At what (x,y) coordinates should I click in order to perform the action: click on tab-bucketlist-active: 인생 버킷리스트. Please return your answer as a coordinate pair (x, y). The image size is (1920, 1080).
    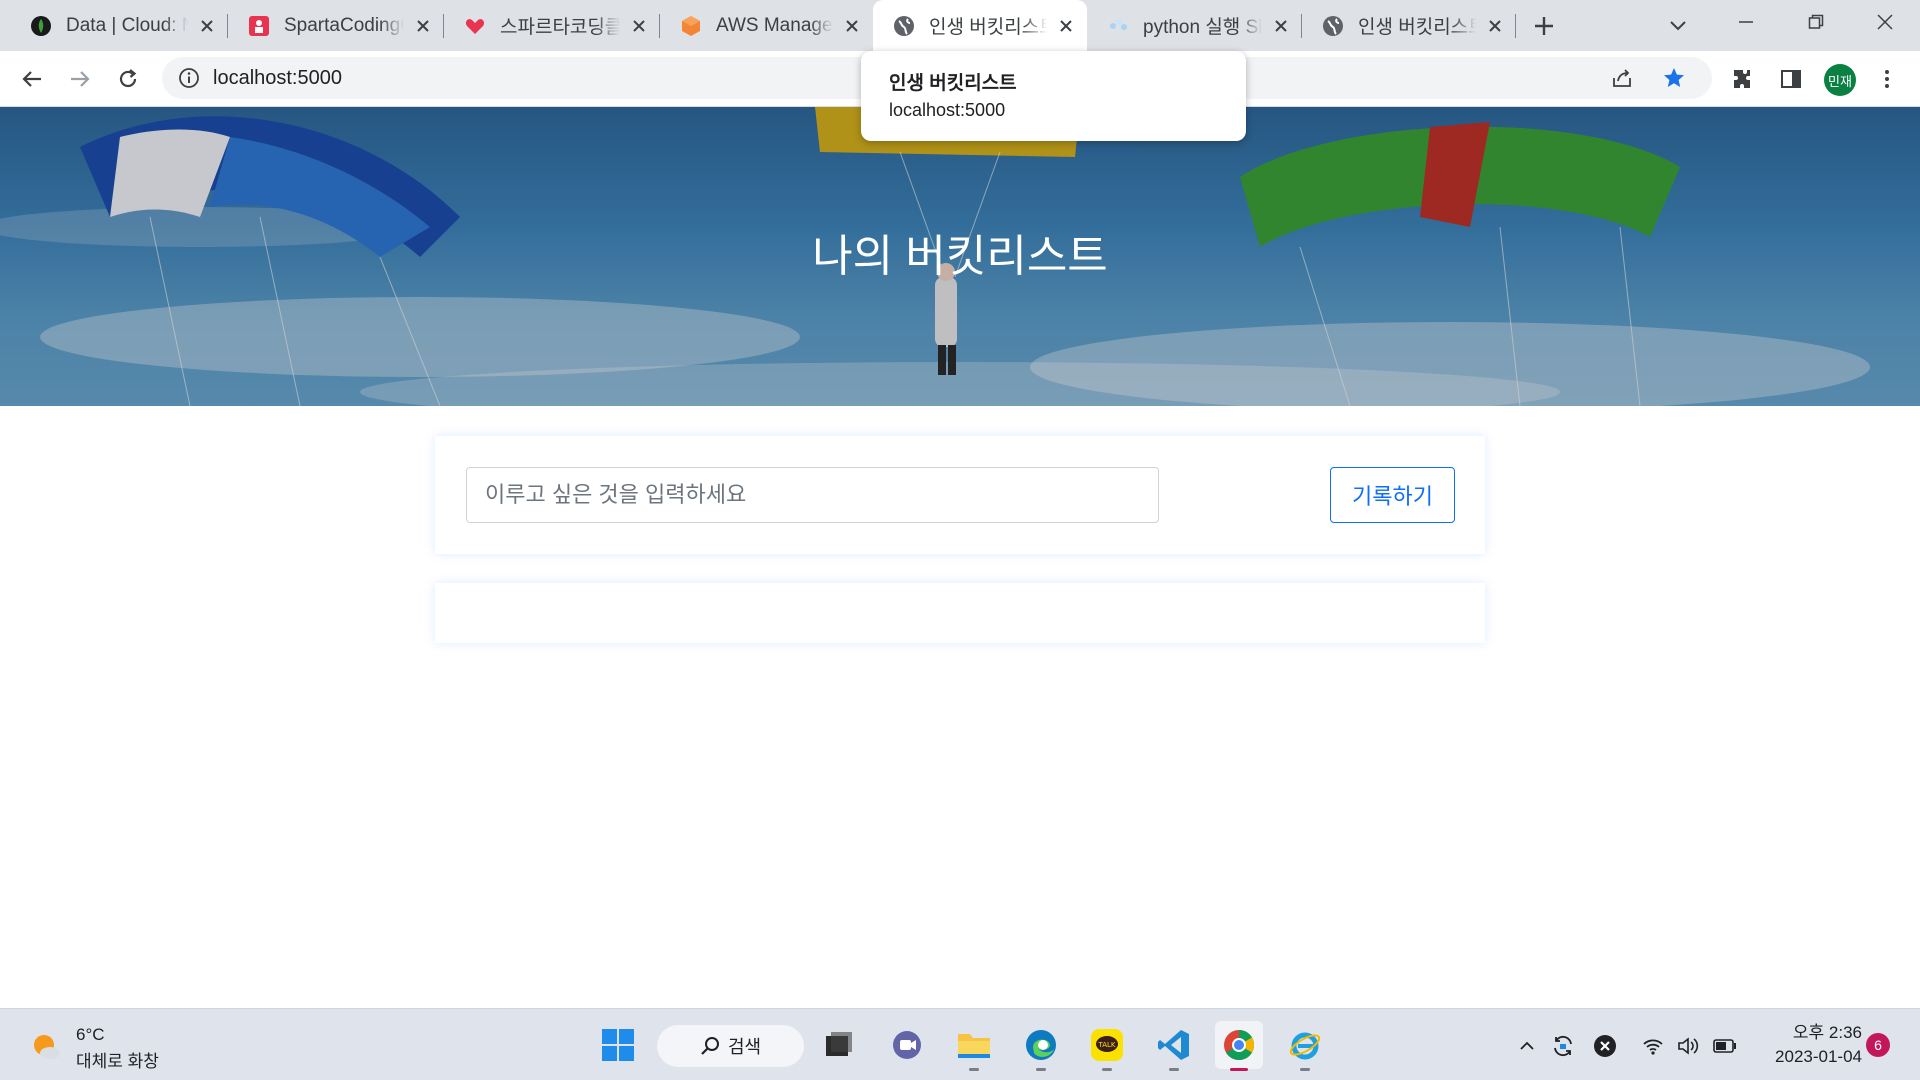
    Looking at the image, I should click on (980, 25).